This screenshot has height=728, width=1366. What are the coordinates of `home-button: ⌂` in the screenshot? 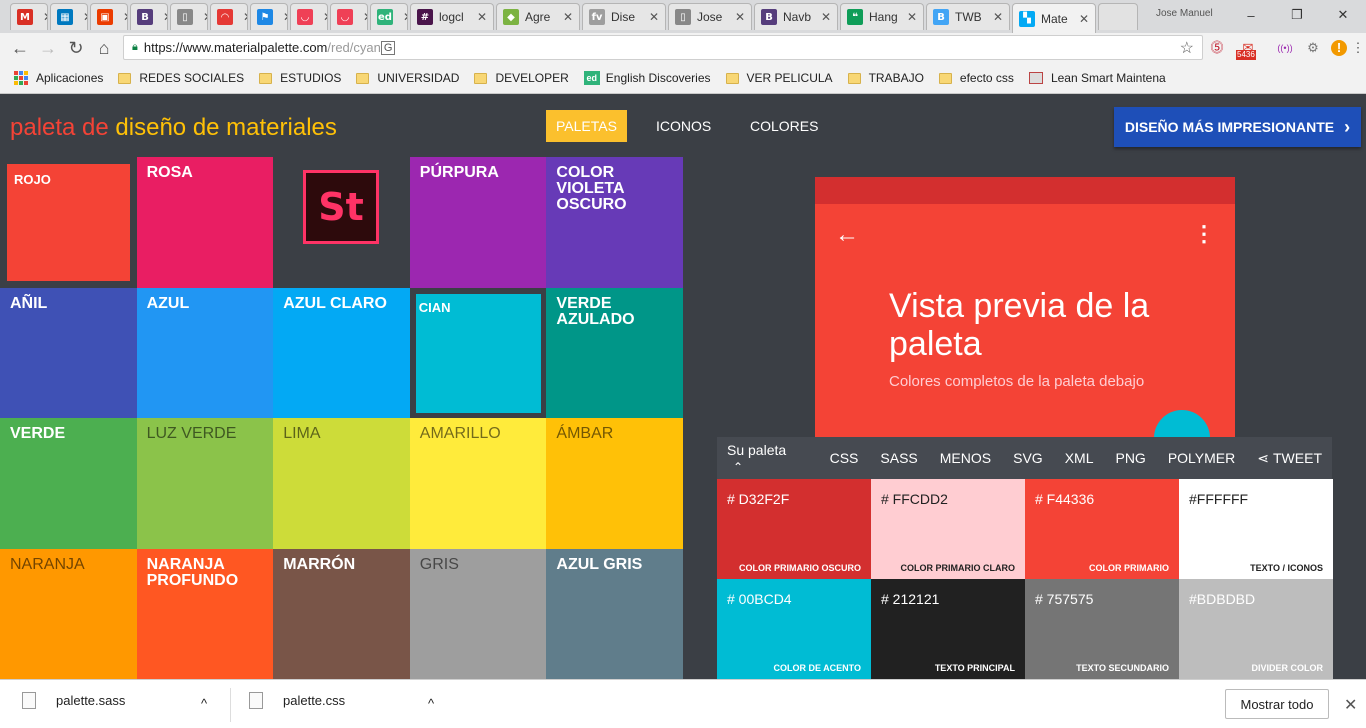 It's located at (104, 48).